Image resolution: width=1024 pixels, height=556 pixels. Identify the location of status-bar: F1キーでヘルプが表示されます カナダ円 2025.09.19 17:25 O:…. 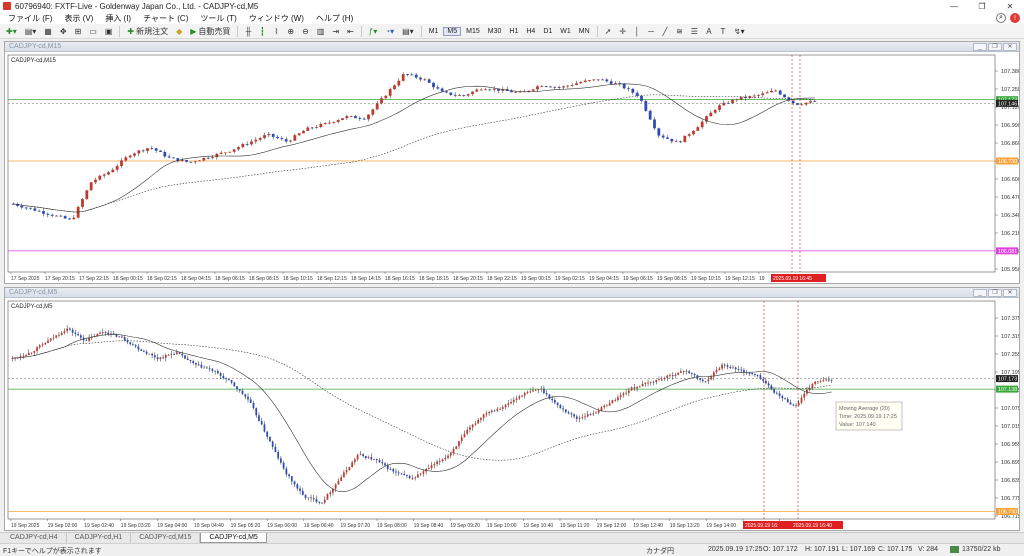
(512, 549).